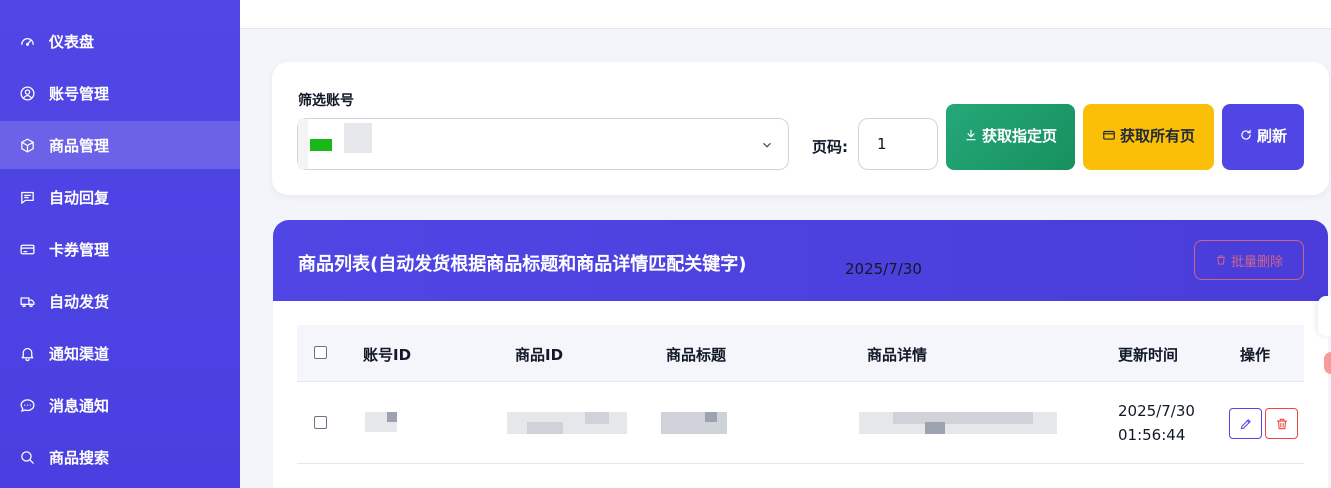 The height and width of the screenshot is (488, 1331). What do you see at coordinates (79, 301) in the screenshot?
I see `sidebar-item-label: 自动发货` at bounding box center [79, 301].